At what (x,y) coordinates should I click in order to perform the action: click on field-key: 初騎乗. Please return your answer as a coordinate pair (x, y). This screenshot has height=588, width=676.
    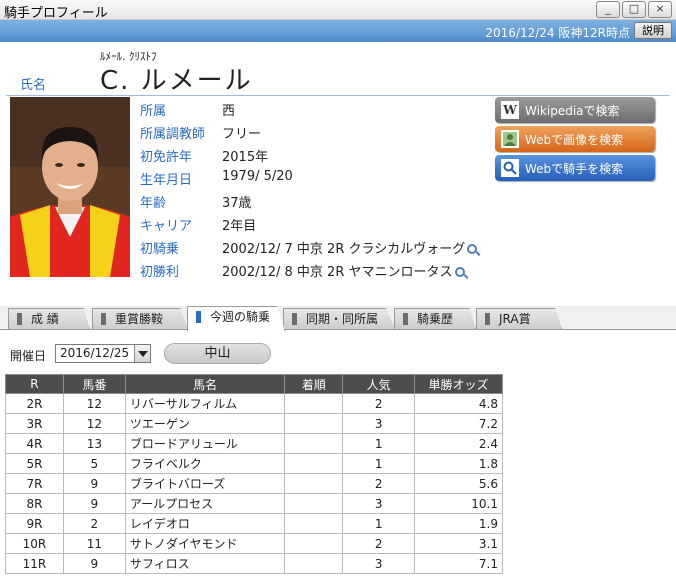
    Looking at the image, I should click on (160, 249).